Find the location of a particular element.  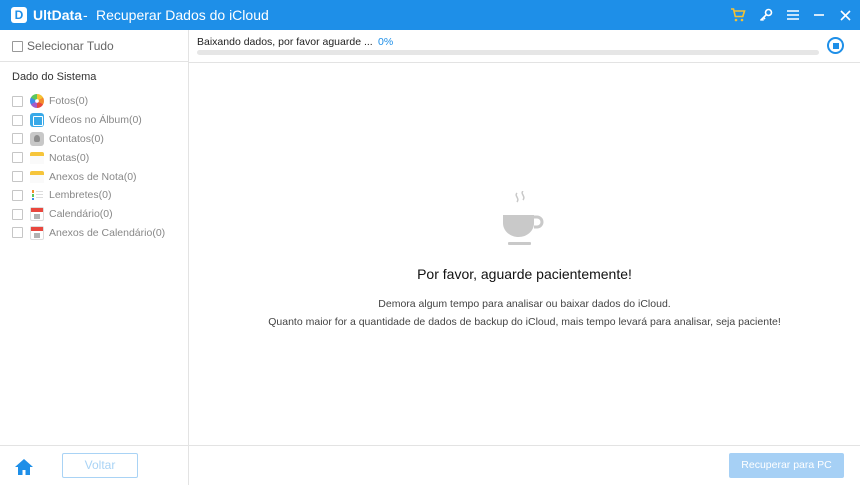

window-title: Recuperar Dados do iCloud is located at coordinates (182, 15).